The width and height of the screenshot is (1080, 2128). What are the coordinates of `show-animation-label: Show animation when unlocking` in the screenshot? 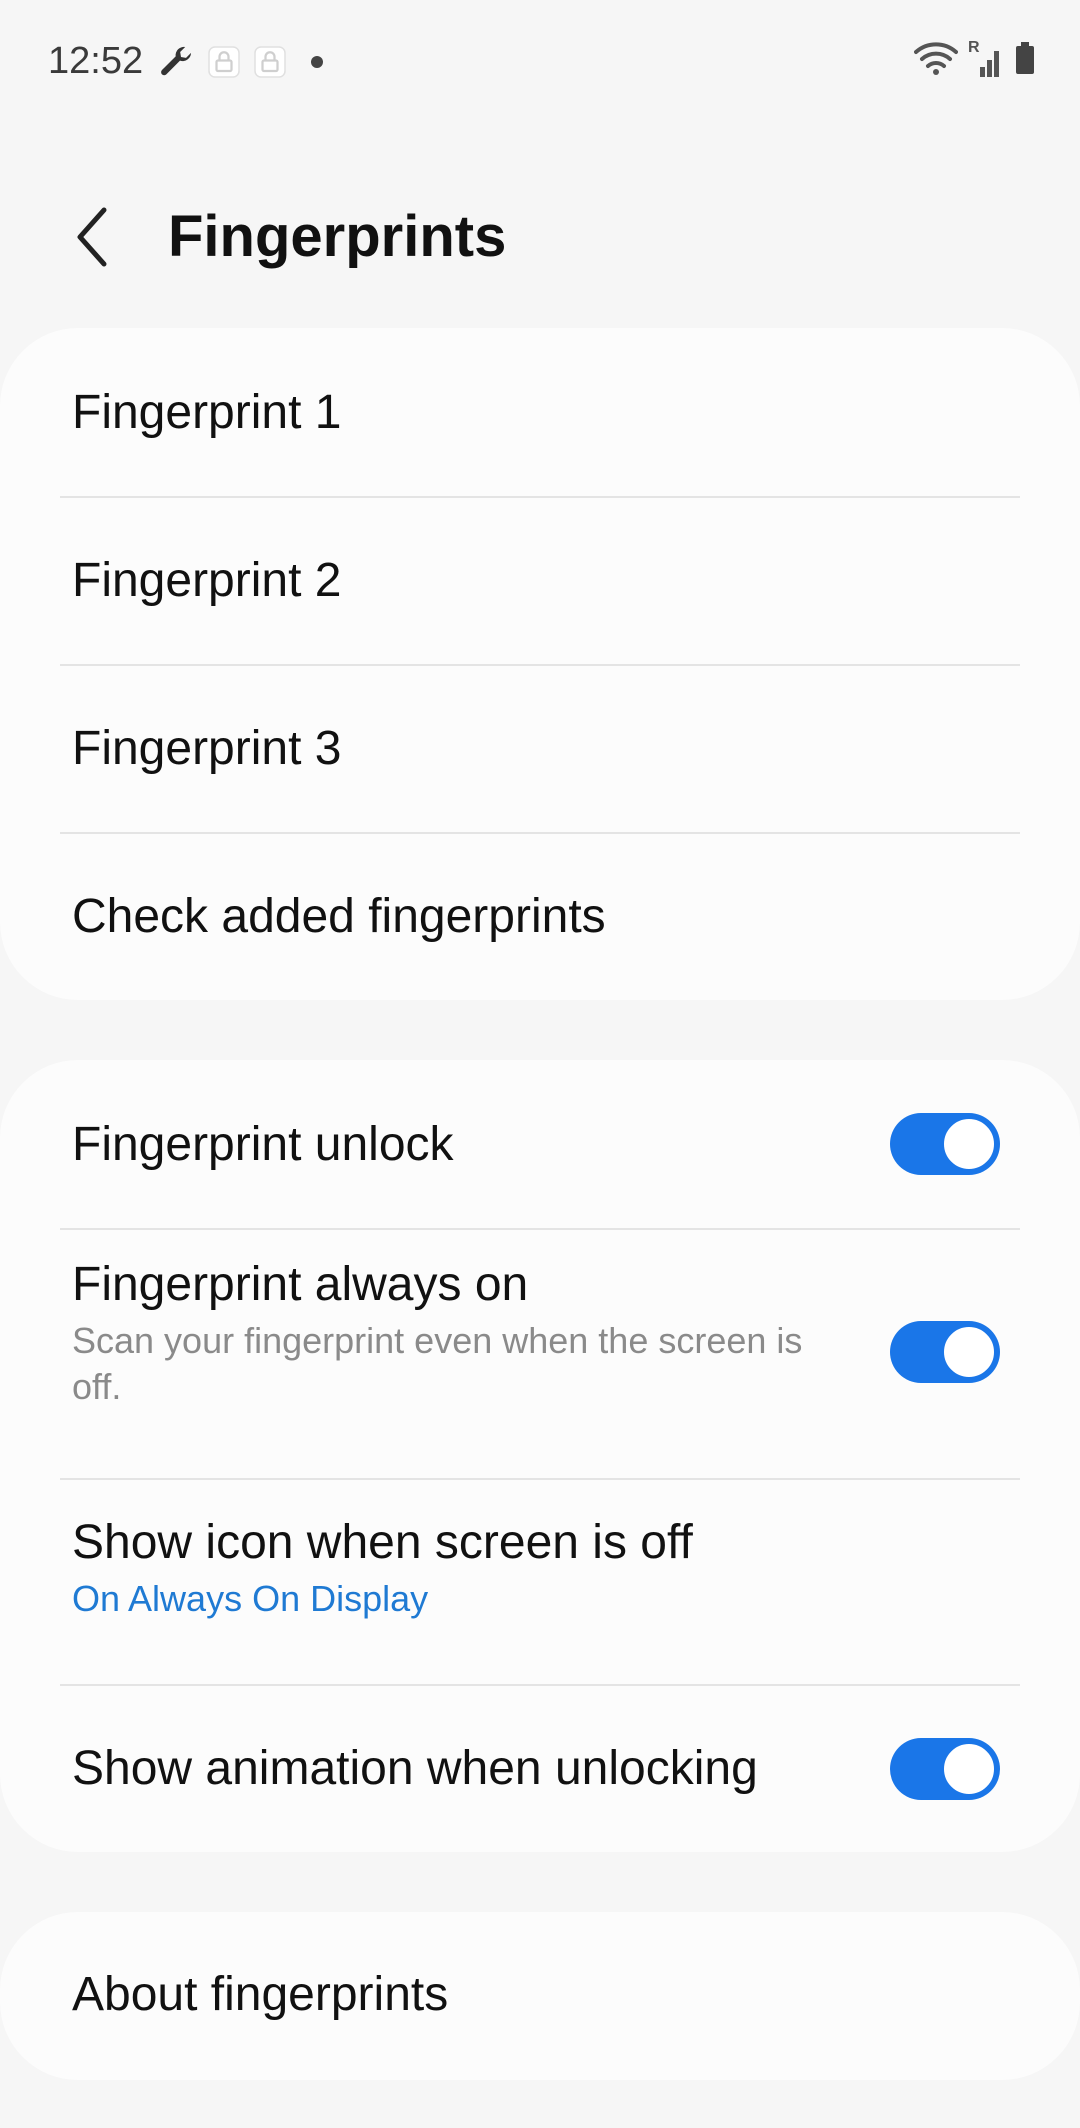 It's located at (415, 1768).